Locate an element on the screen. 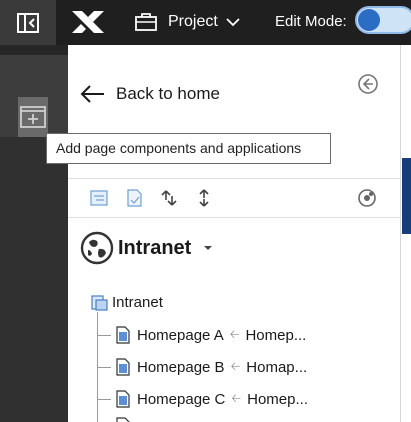 The width and height of the screenshot is (411, 422). page-name: Homepage B is located at coordinates (181, 367).